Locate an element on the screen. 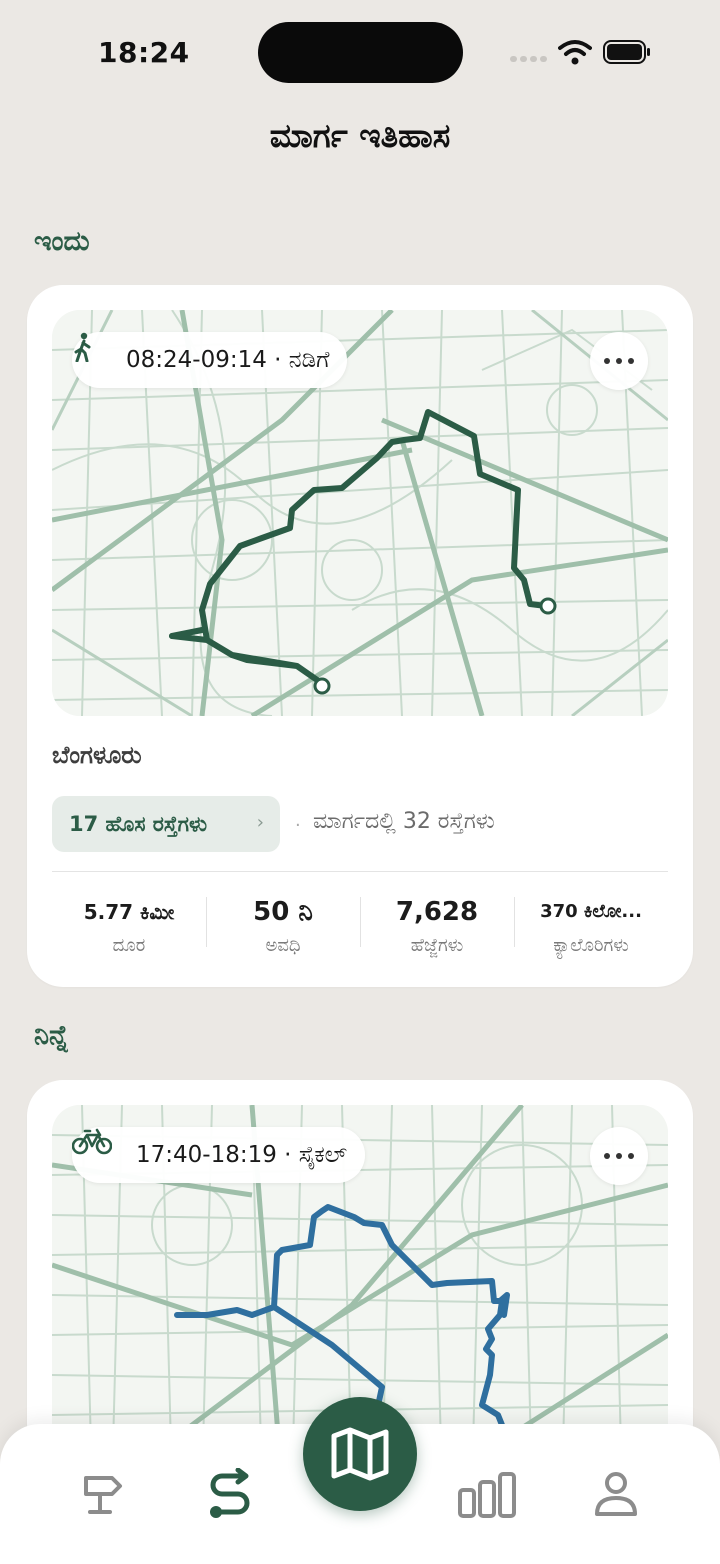  stat-distance: 5.77 ಕಿಮೀ ದೂರ is located at coordinates (129, 921).